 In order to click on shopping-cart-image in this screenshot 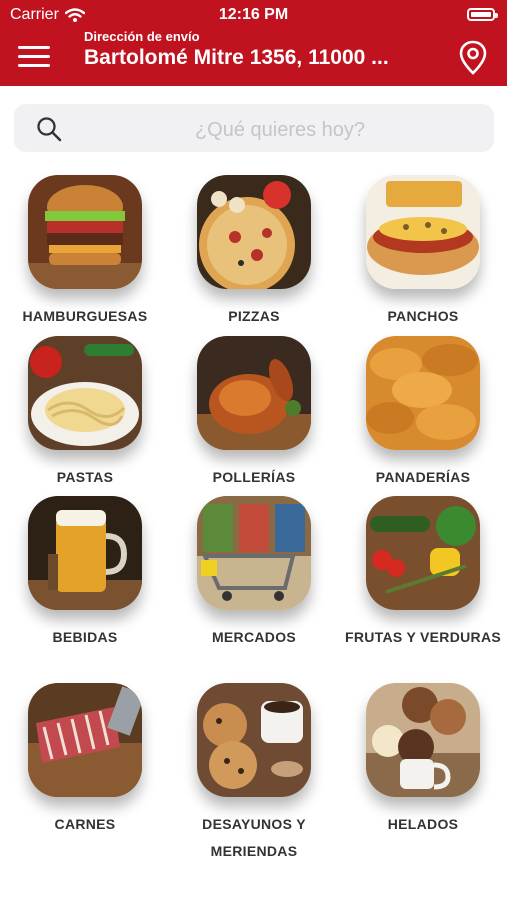, I will do `click(254, 553)`.